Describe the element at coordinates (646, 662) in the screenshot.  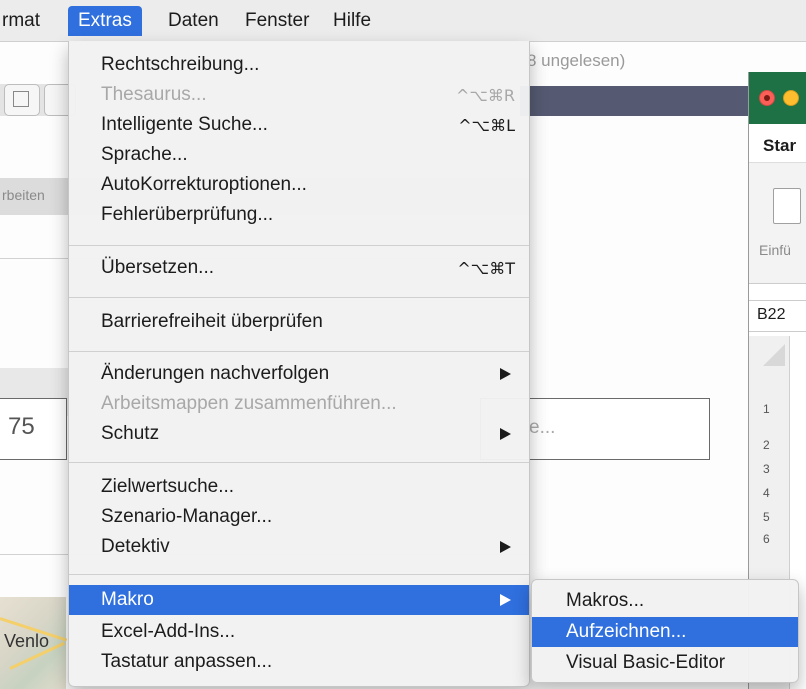
I see `submenu-item-label: Visual Basic-Editor` at that location.